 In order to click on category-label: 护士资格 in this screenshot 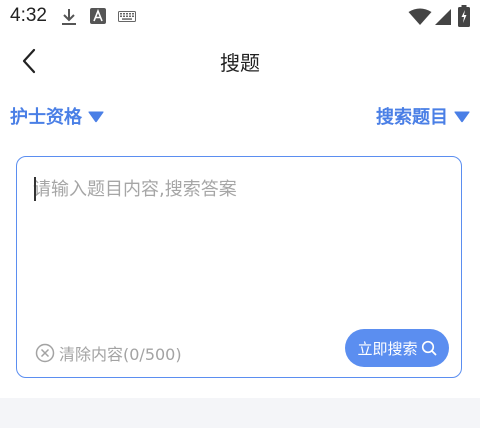, I will do `click(46, 117)`.